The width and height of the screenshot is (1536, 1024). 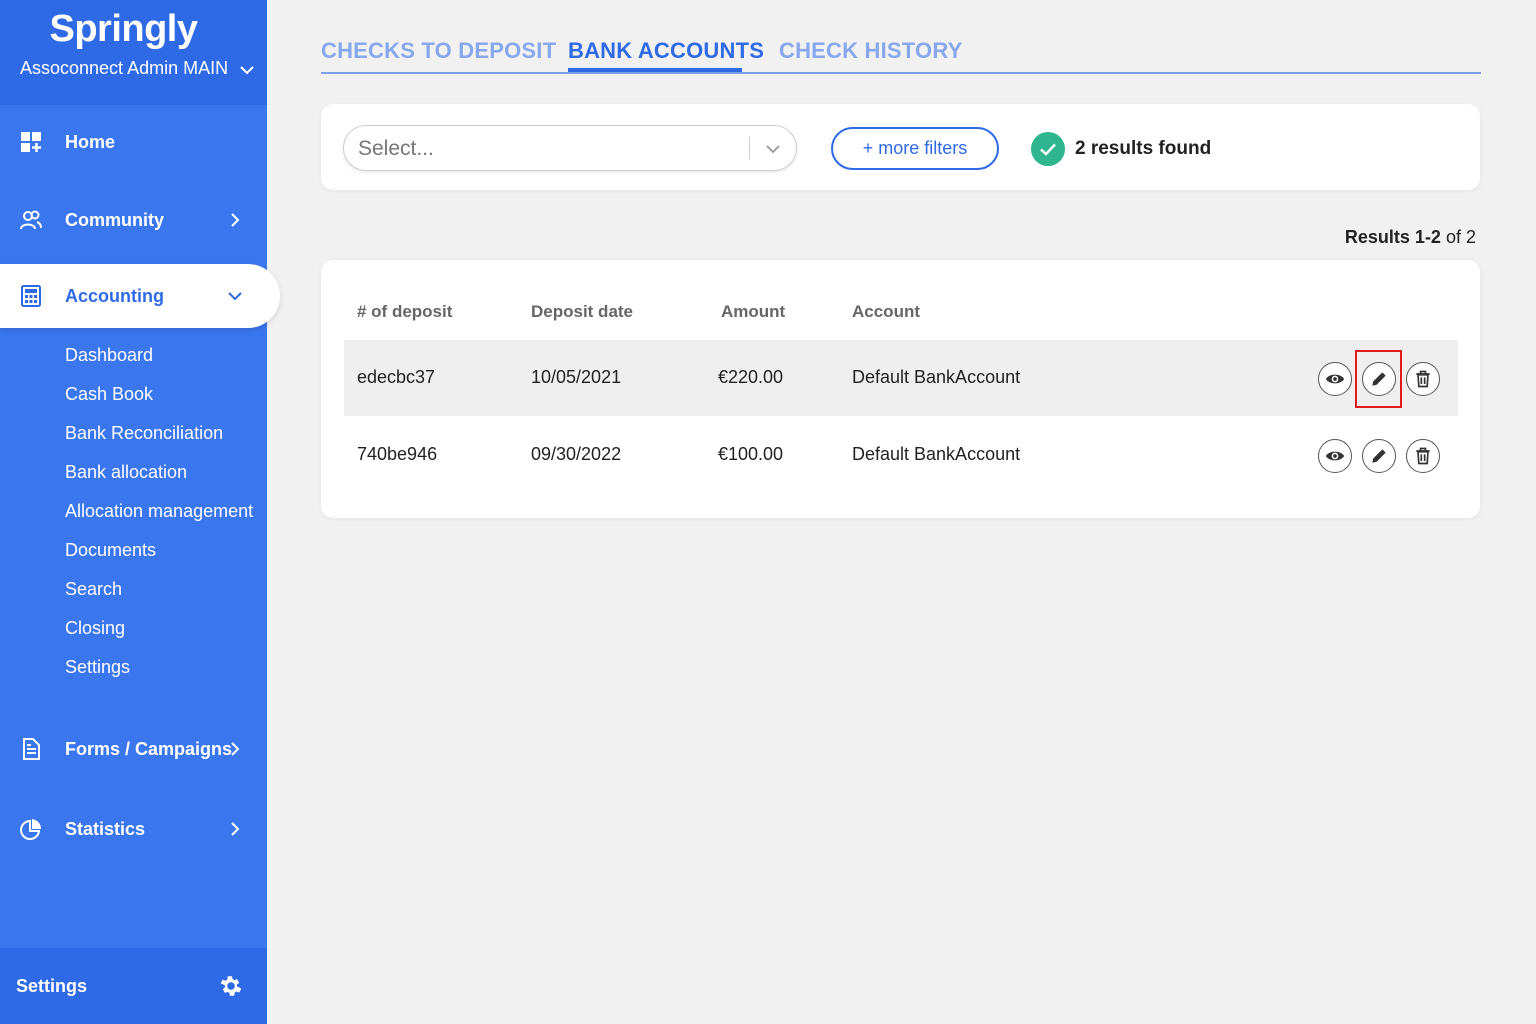 What do you see at coordinates (576, 454) in the screenshot?
I see `deposit-date: 09/30/2022` at bounding box center [576, 454].